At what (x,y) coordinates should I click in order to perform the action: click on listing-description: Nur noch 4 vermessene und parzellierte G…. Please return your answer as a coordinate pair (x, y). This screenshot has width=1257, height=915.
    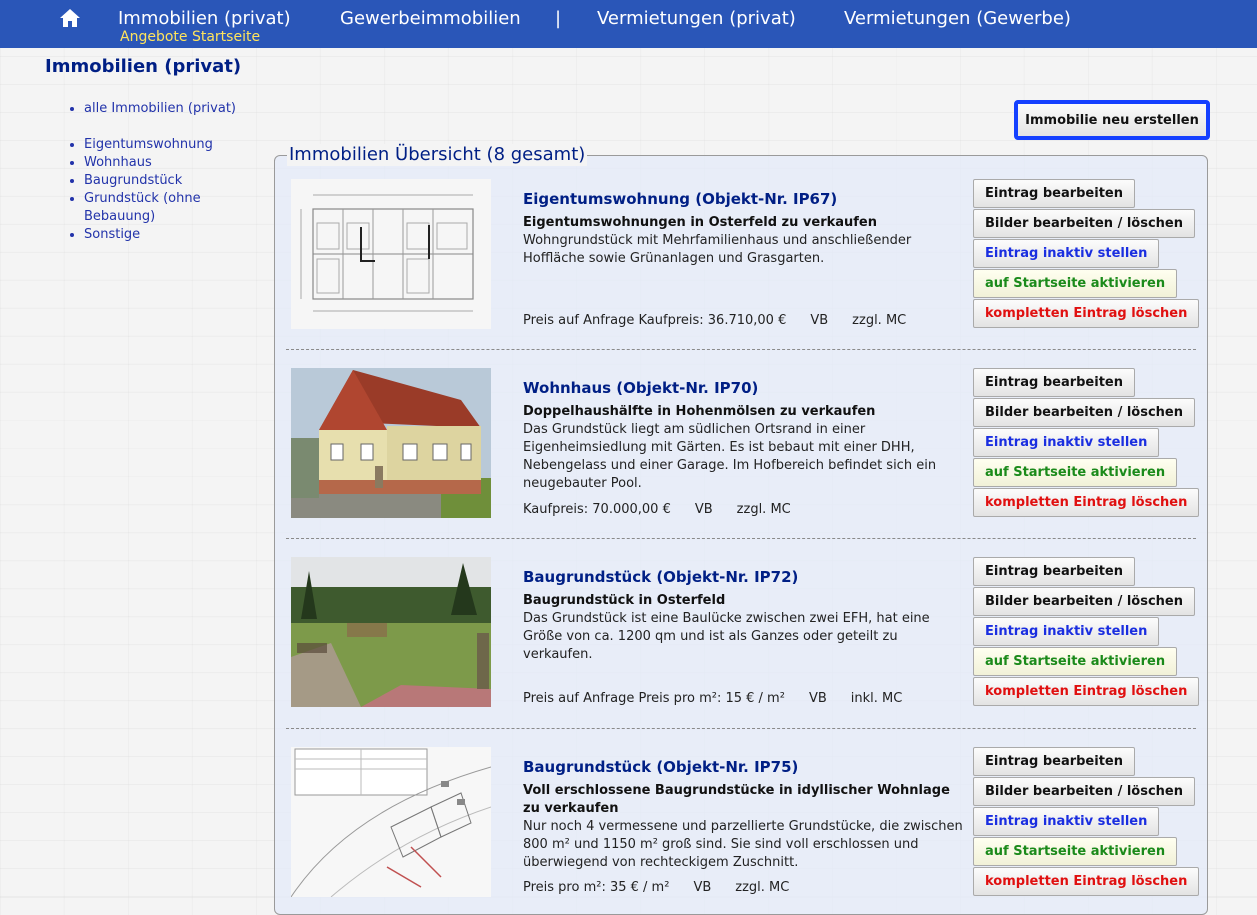
    Looking at the image, I should click on (743, 844).